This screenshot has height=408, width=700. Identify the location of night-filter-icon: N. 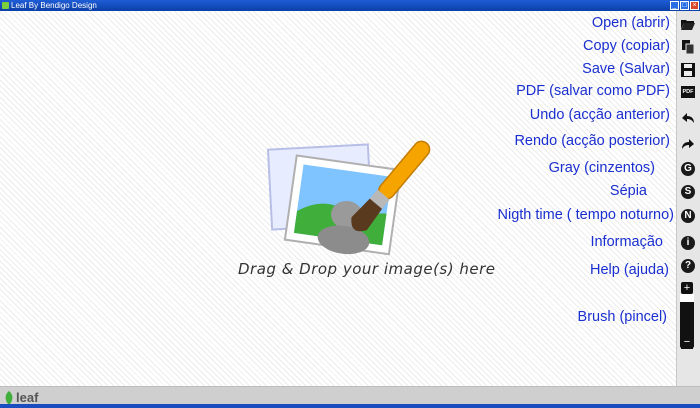
(688, 216).